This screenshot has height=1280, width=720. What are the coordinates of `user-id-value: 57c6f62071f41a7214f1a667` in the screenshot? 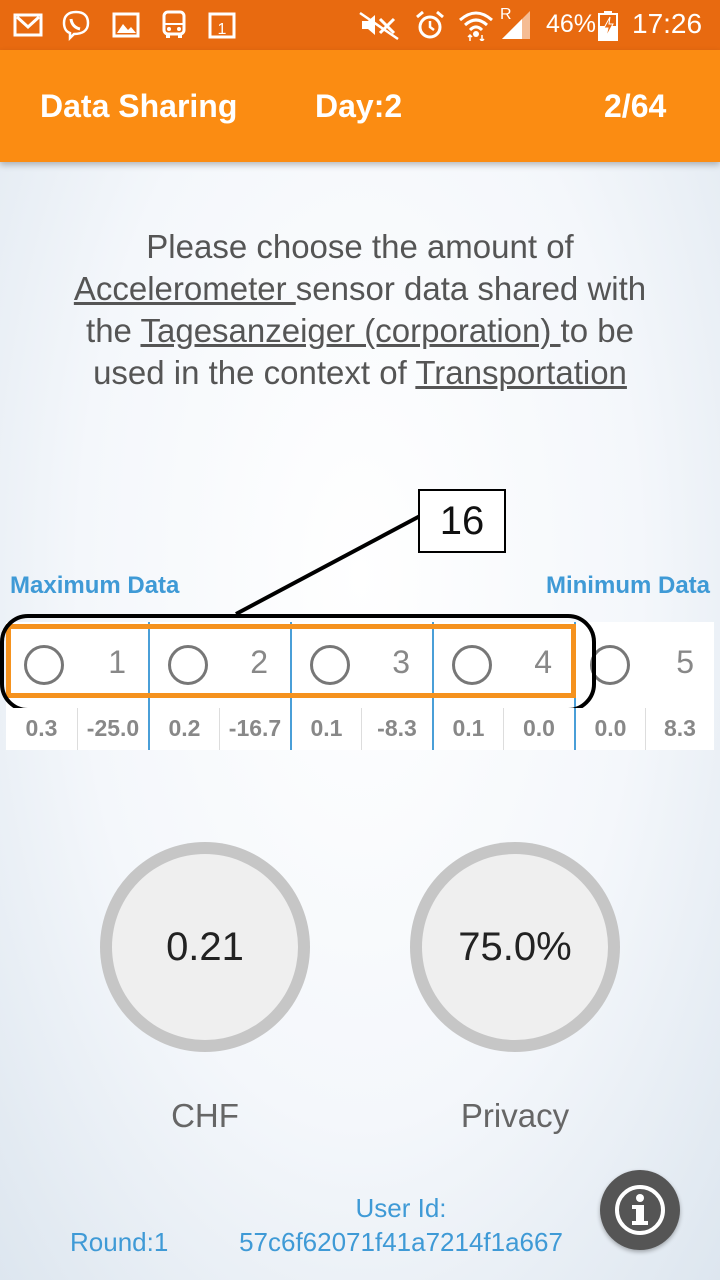 It's located at (401, 1242).